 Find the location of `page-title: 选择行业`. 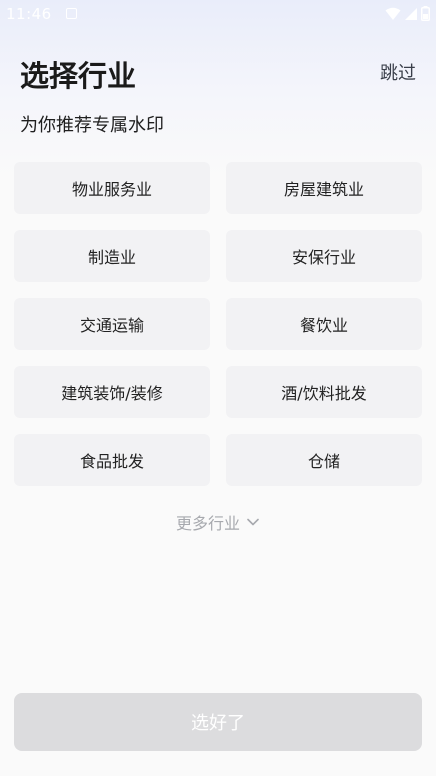

page-title: 选择行业 is located at coordinates (78, 76).